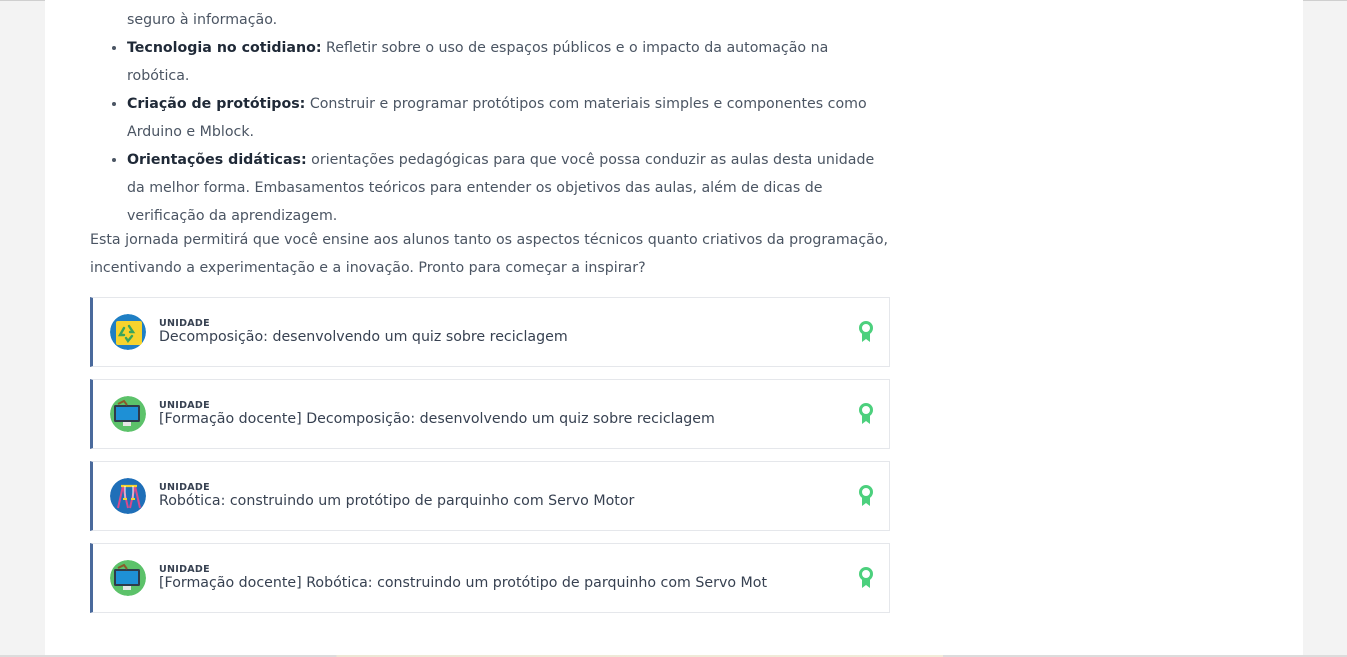 This screenshot has height=657, width=1347. Describe the element at coordinates (216, 104) in the screenshot. I see `list-item-heading: Criação de protótipos:` at that location.